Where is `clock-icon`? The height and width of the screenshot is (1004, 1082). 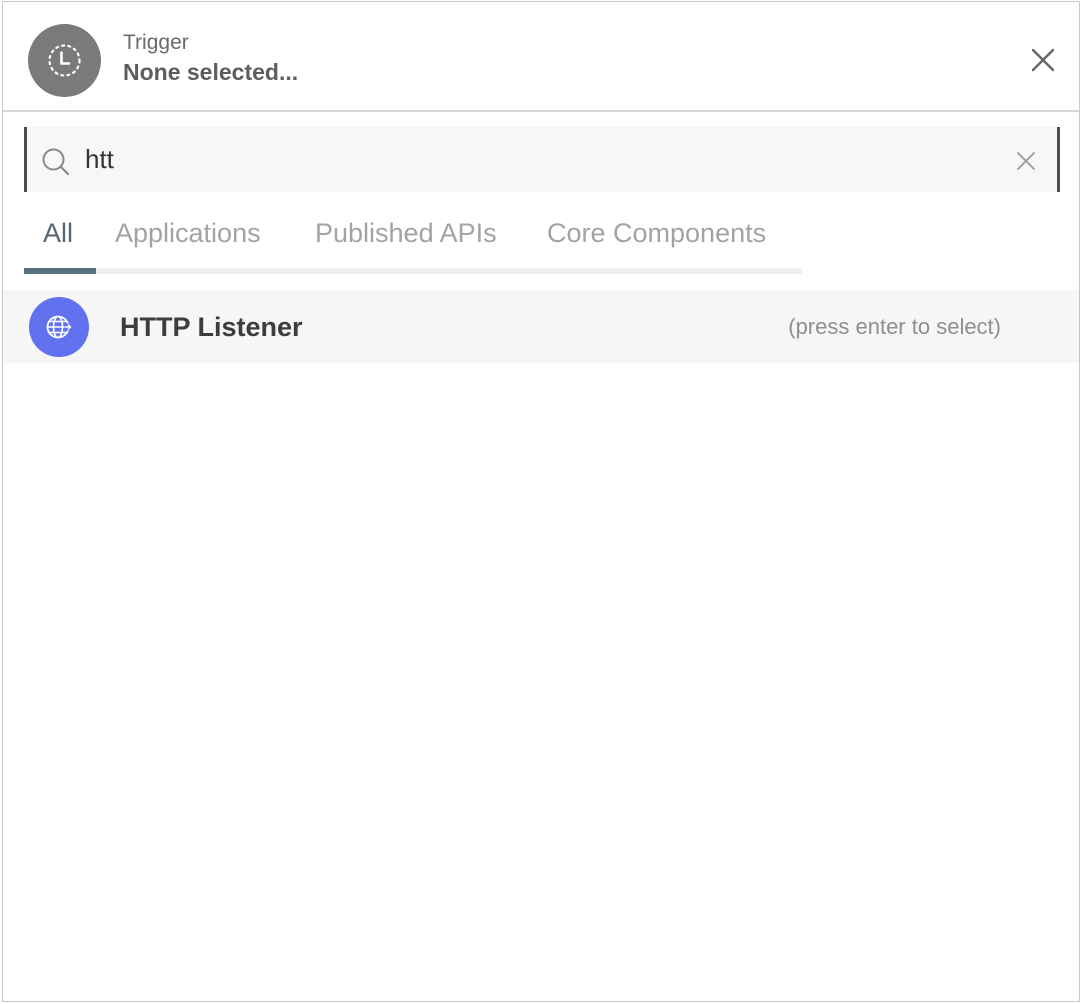 clock-icon is located at coordinates (64, 60).